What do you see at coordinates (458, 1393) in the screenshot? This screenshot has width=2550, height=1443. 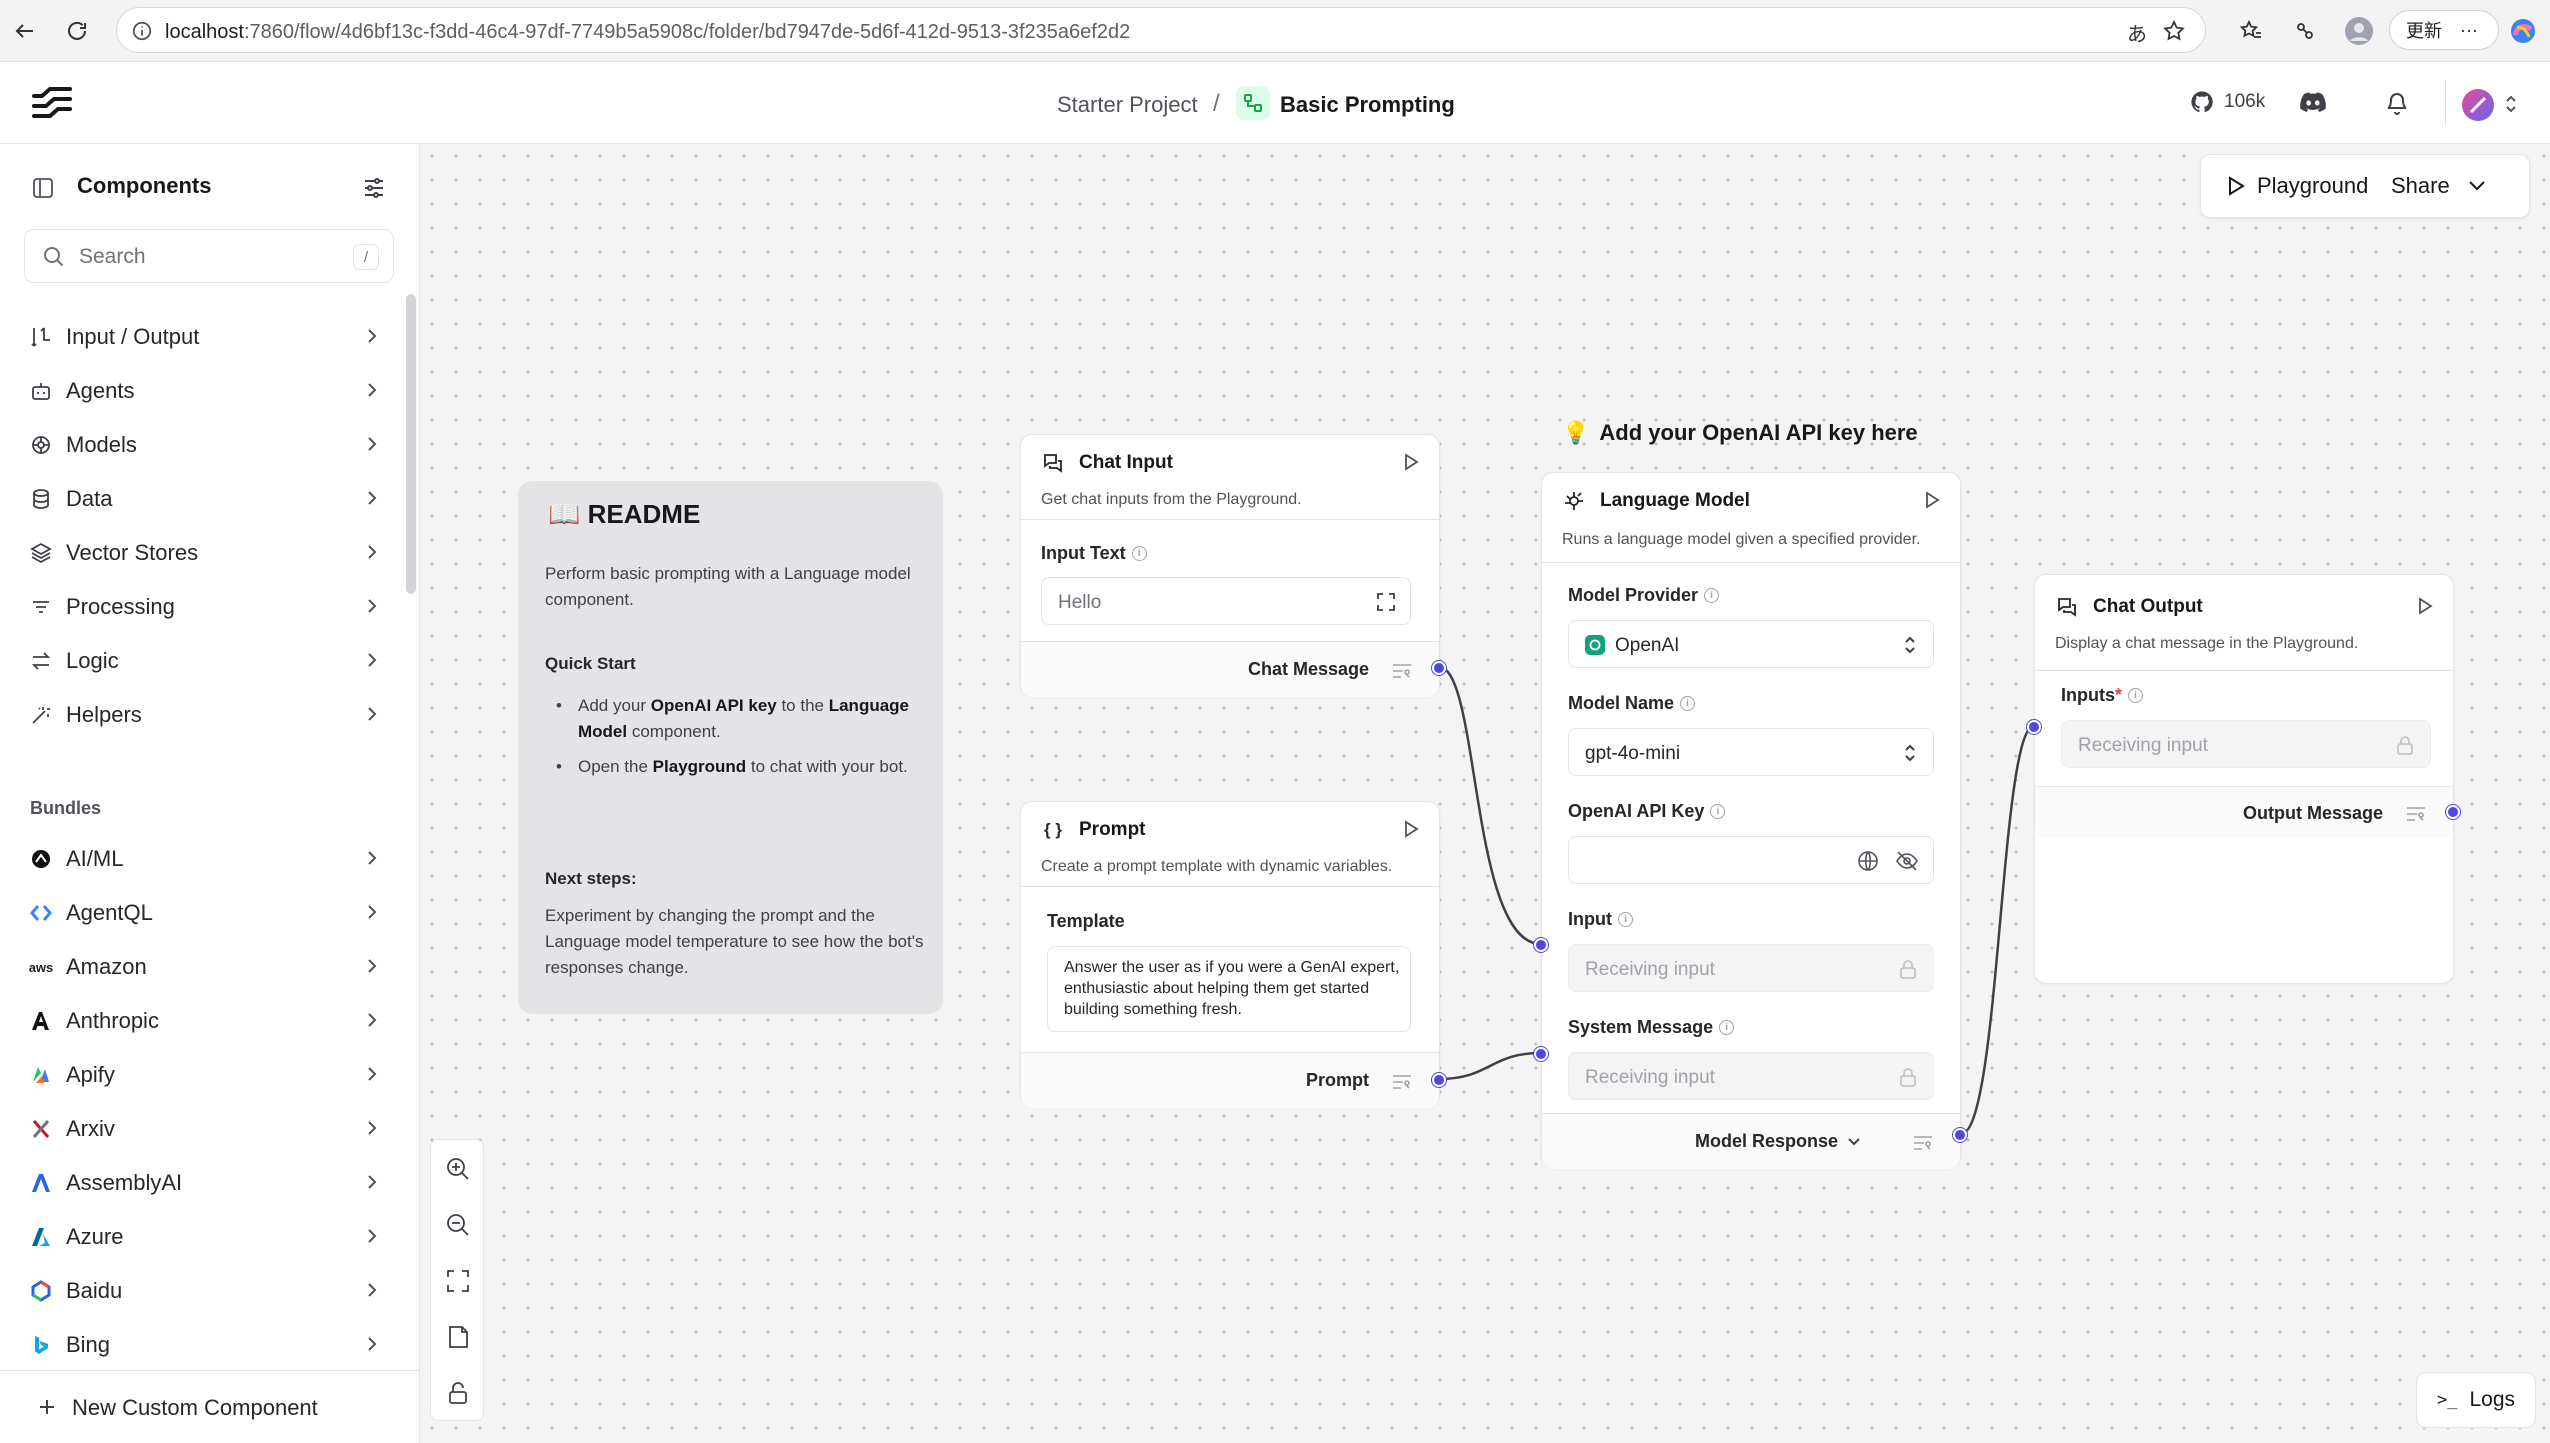 I see `unlock-icon` at bounding box center [458, 1393].